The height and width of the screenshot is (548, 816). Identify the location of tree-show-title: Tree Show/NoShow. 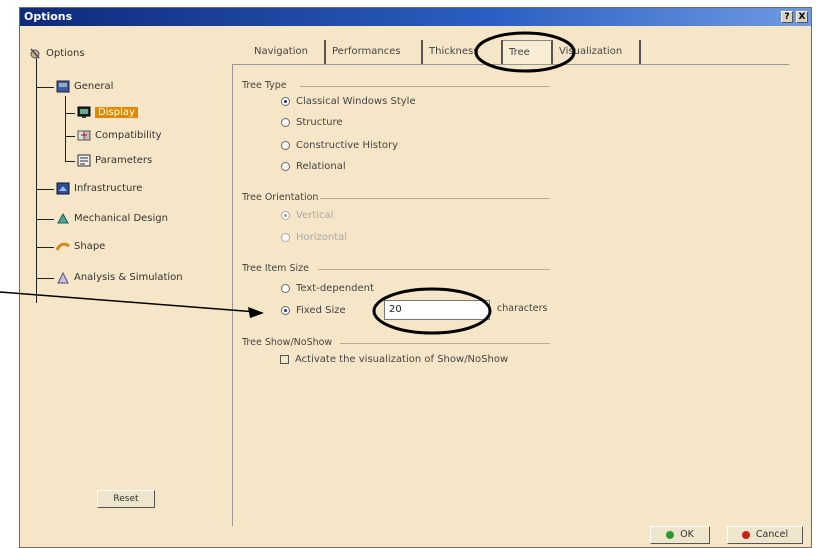
(287, 342).